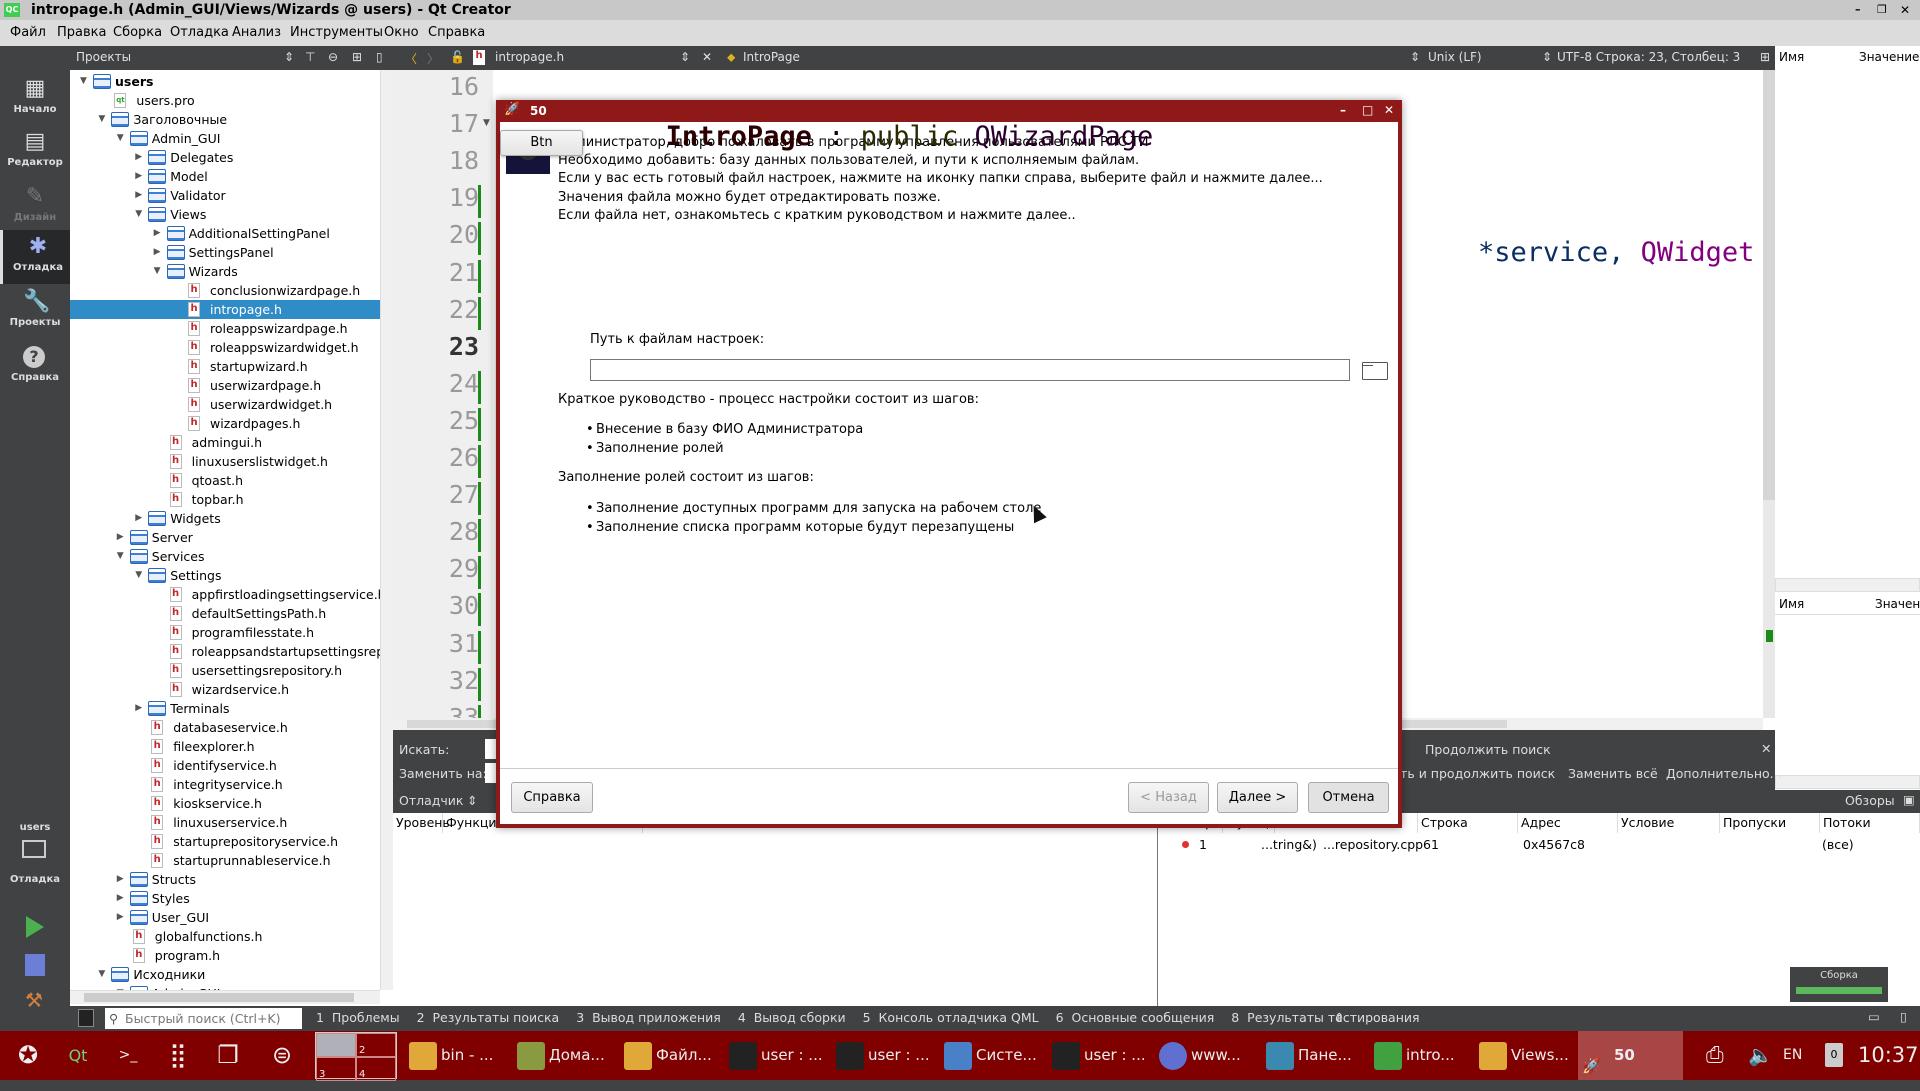  Describe the element at coordinates (35, 927) in the screenshot. I see `run-icon` at that location.